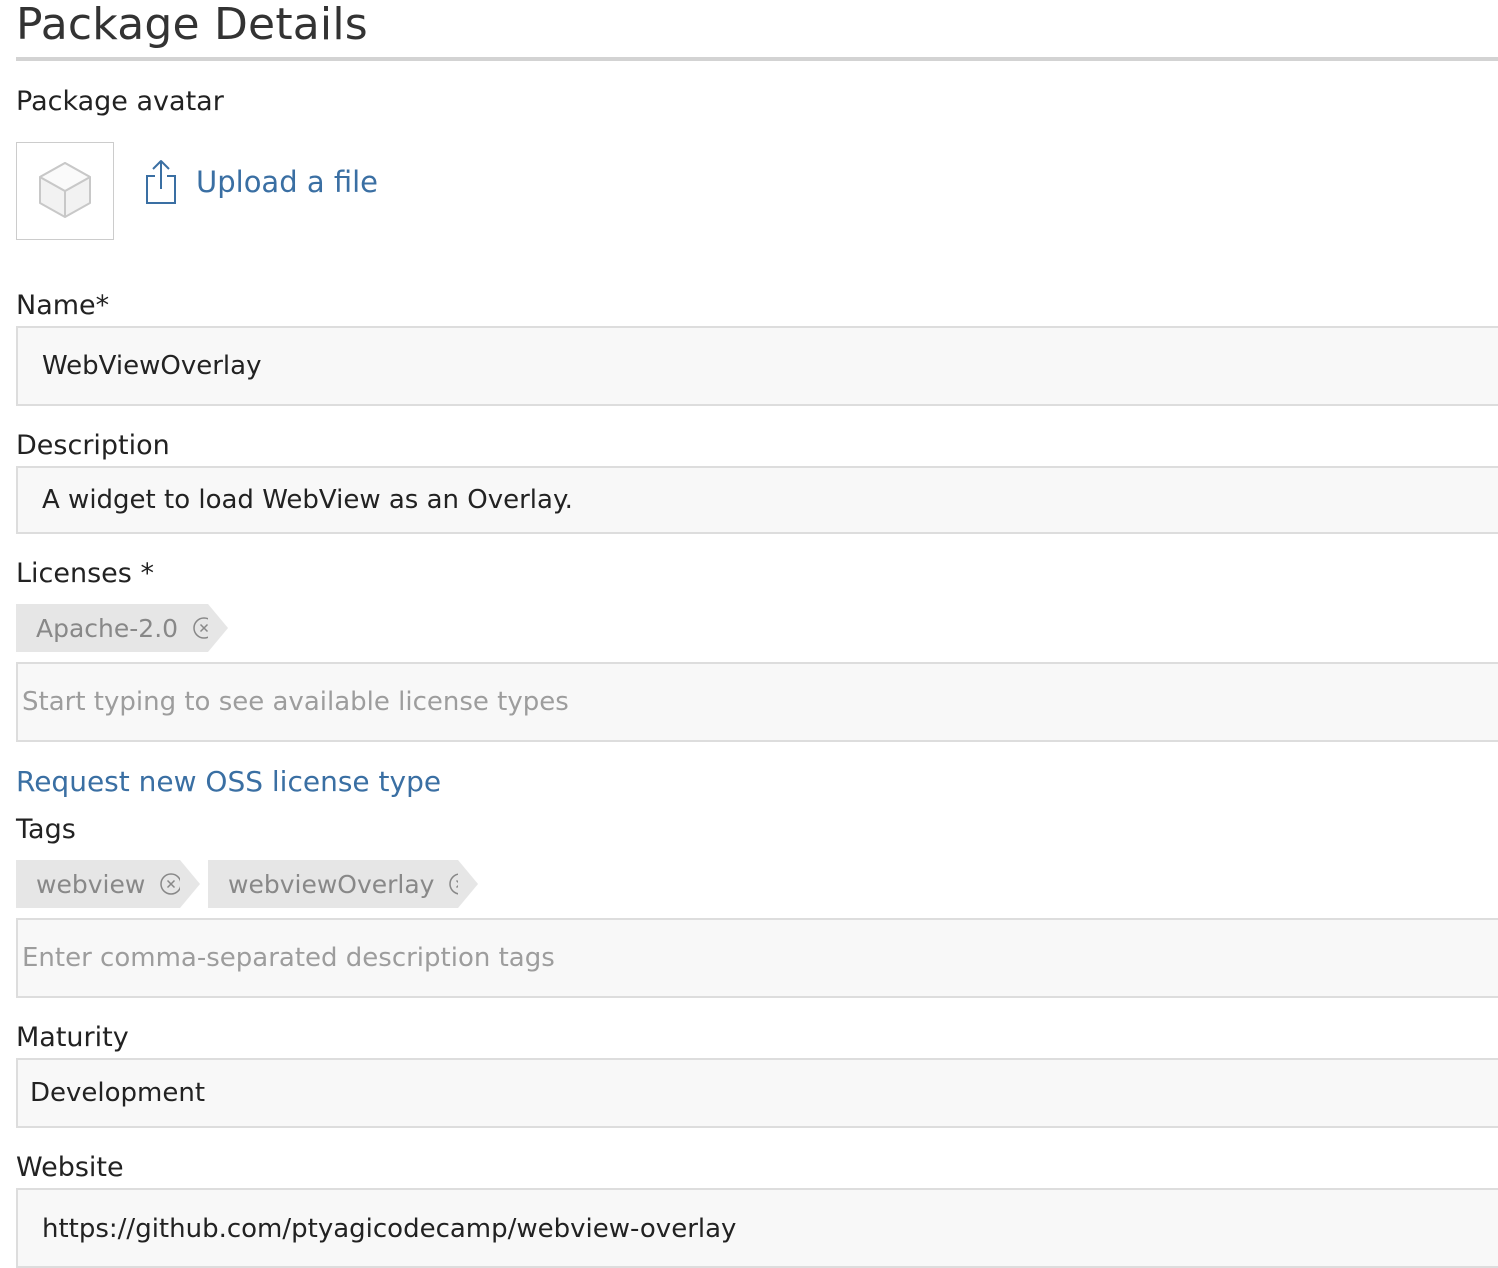 This screenshot has height=1268, width=1498. Describe the element at coordinates (757, 958) in the screenshot. I see `tags-input` at that location.